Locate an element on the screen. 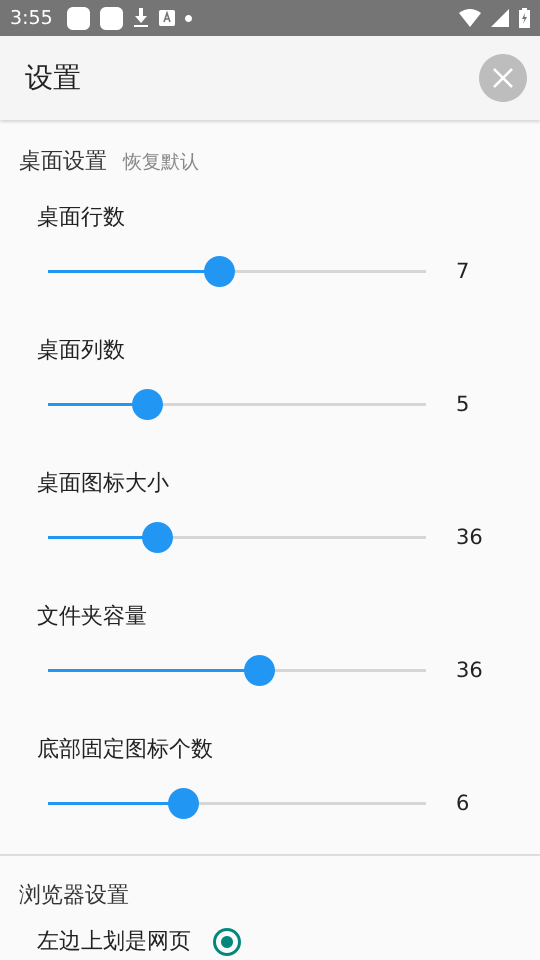 The image size is (540, 960). slider-value: 6 is located at coordinates (463, 803).